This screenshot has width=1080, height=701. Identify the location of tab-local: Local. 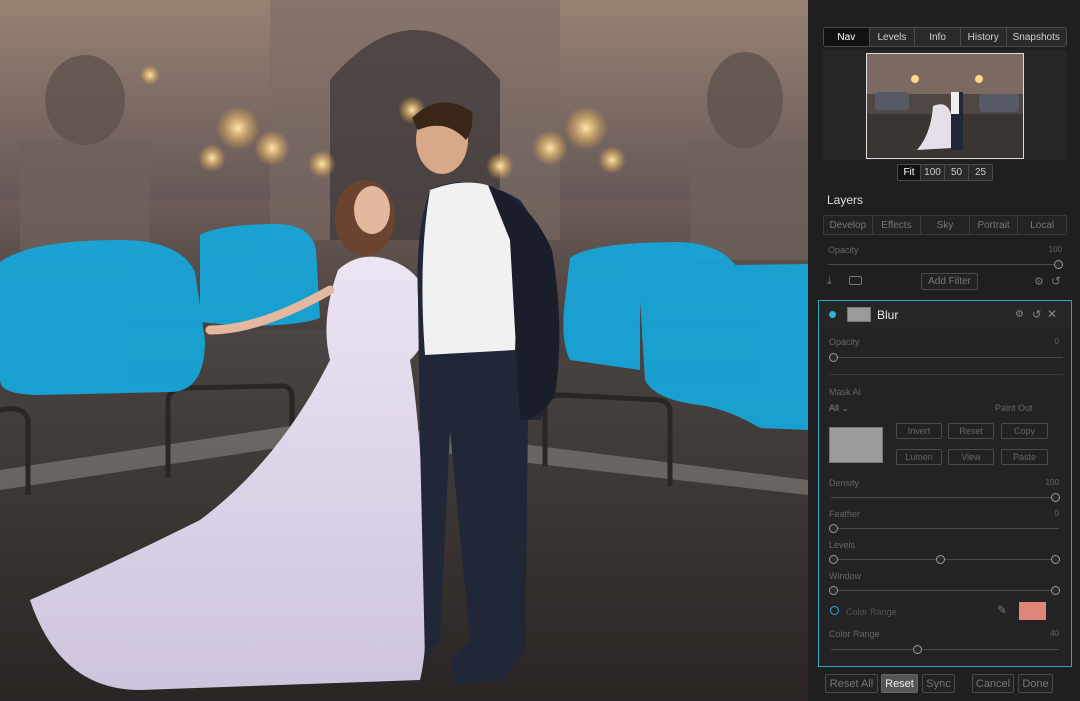
(1041, 225).